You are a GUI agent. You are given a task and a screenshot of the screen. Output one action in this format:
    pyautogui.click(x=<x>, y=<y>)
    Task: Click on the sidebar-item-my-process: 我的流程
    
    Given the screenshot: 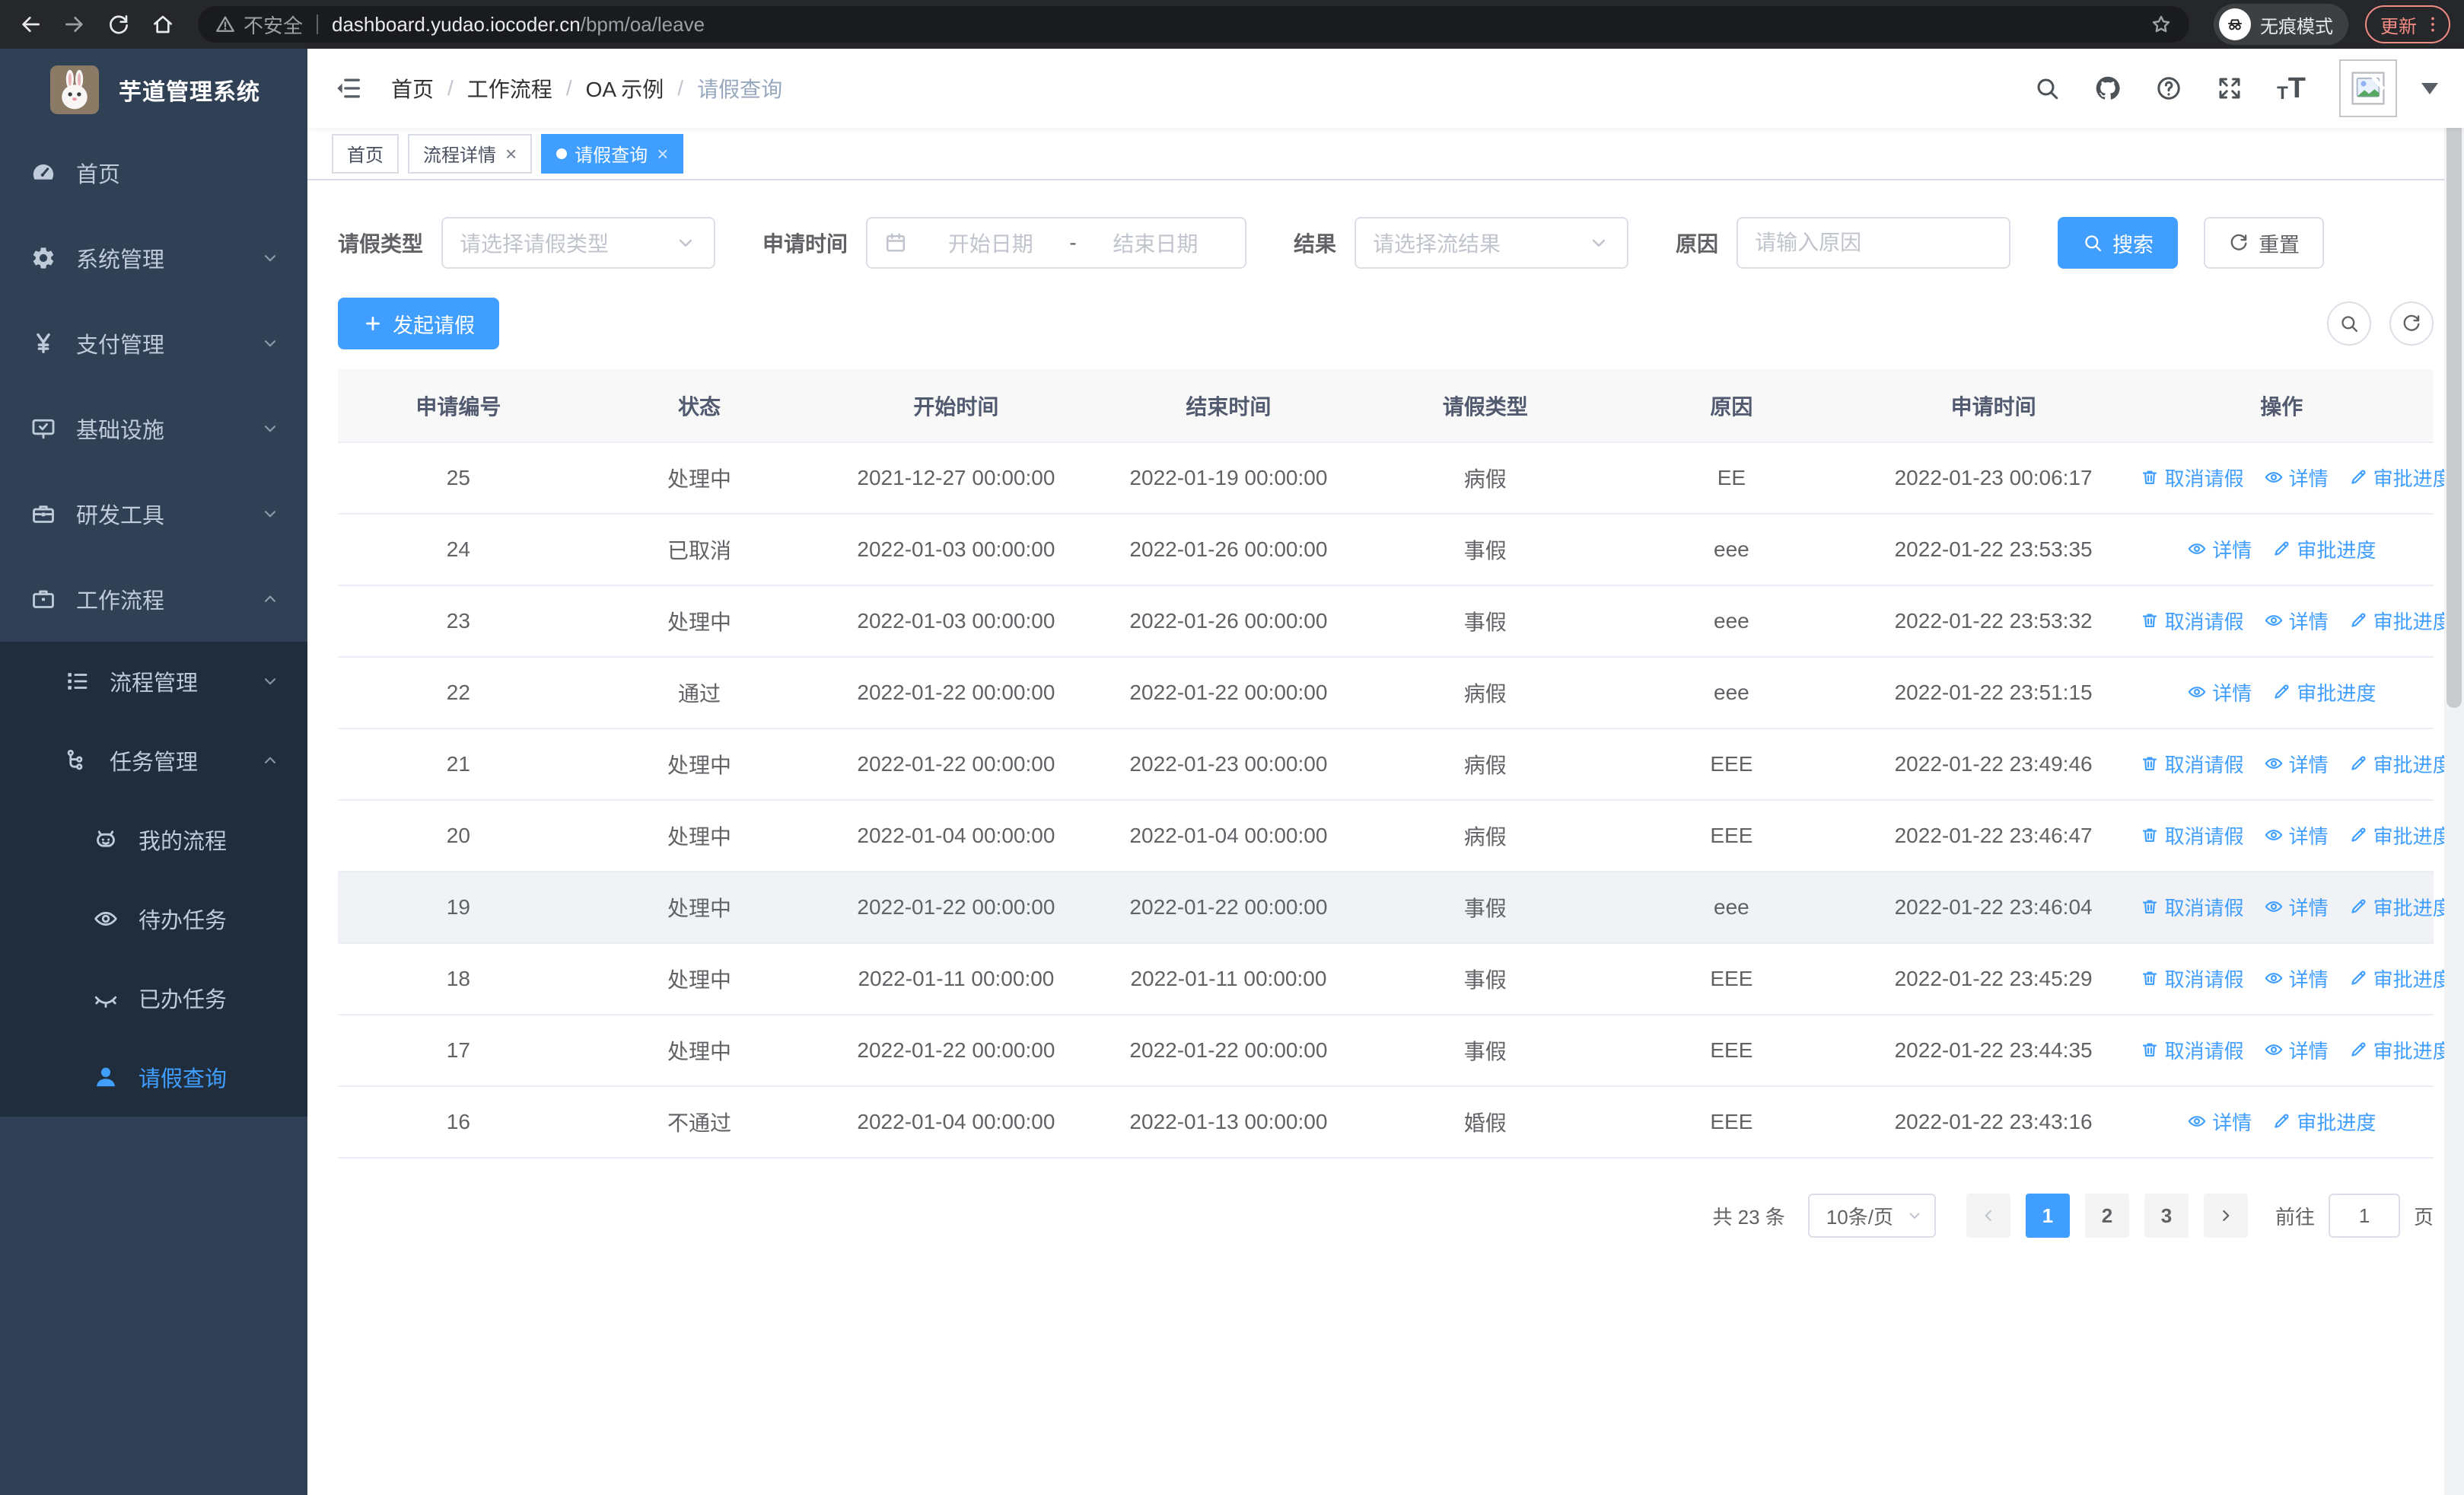 What is the action you would take?
    pyautogui.click(x=153, y=840)
    